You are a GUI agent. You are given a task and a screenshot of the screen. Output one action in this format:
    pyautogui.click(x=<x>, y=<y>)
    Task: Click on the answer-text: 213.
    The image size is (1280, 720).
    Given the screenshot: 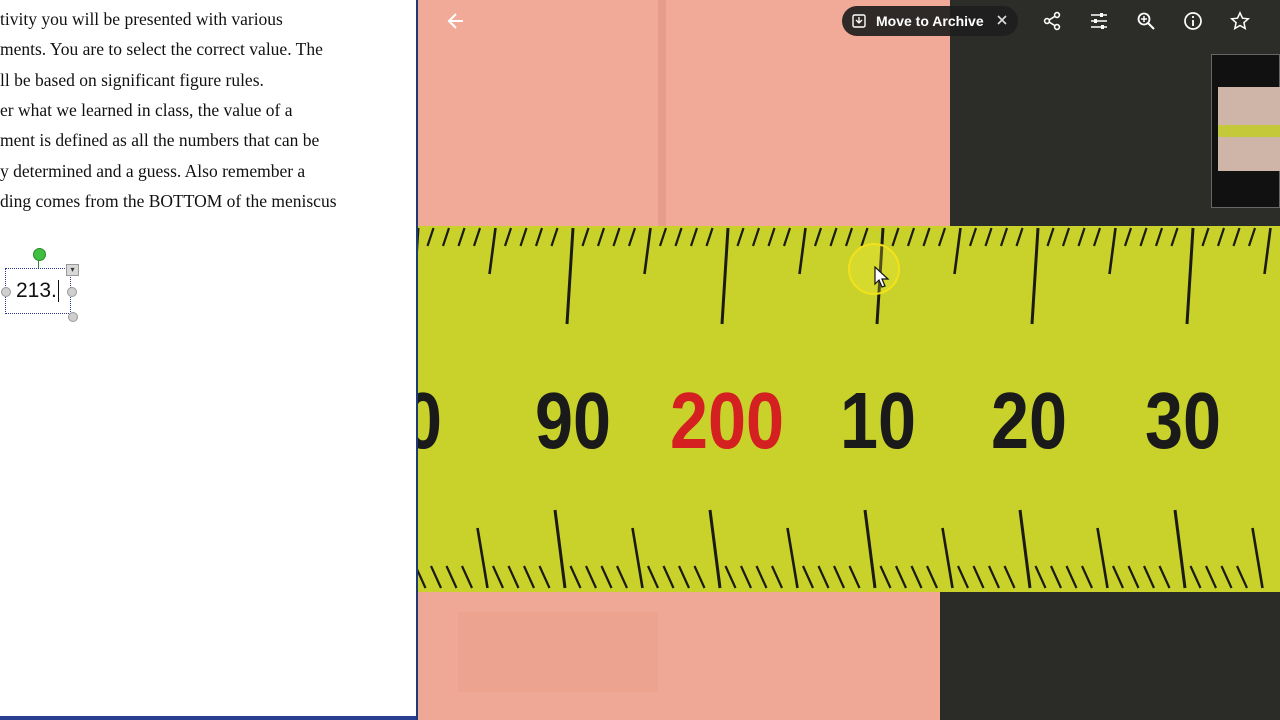 What is the action you would take?
    pyautogui.click(x=36, y=290)
    